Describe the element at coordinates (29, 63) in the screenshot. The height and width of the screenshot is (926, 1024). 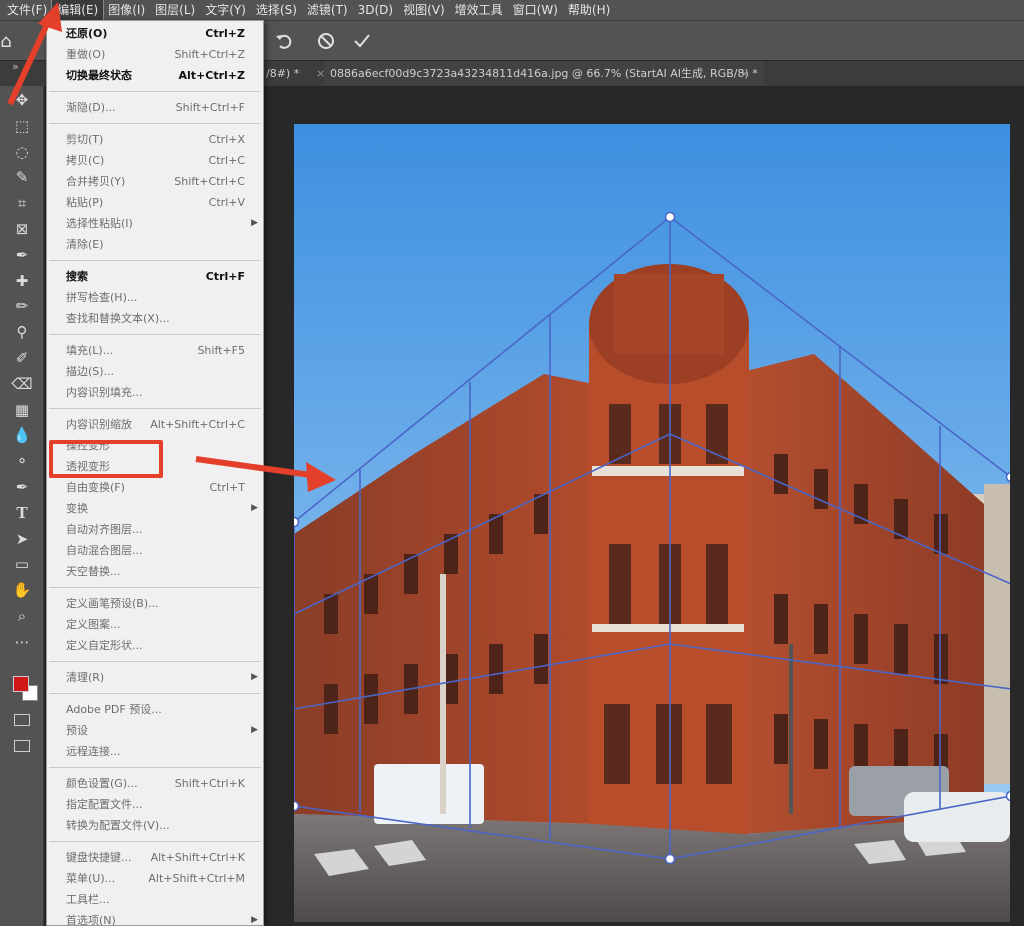
I see `arrow-to-menu` at that location.